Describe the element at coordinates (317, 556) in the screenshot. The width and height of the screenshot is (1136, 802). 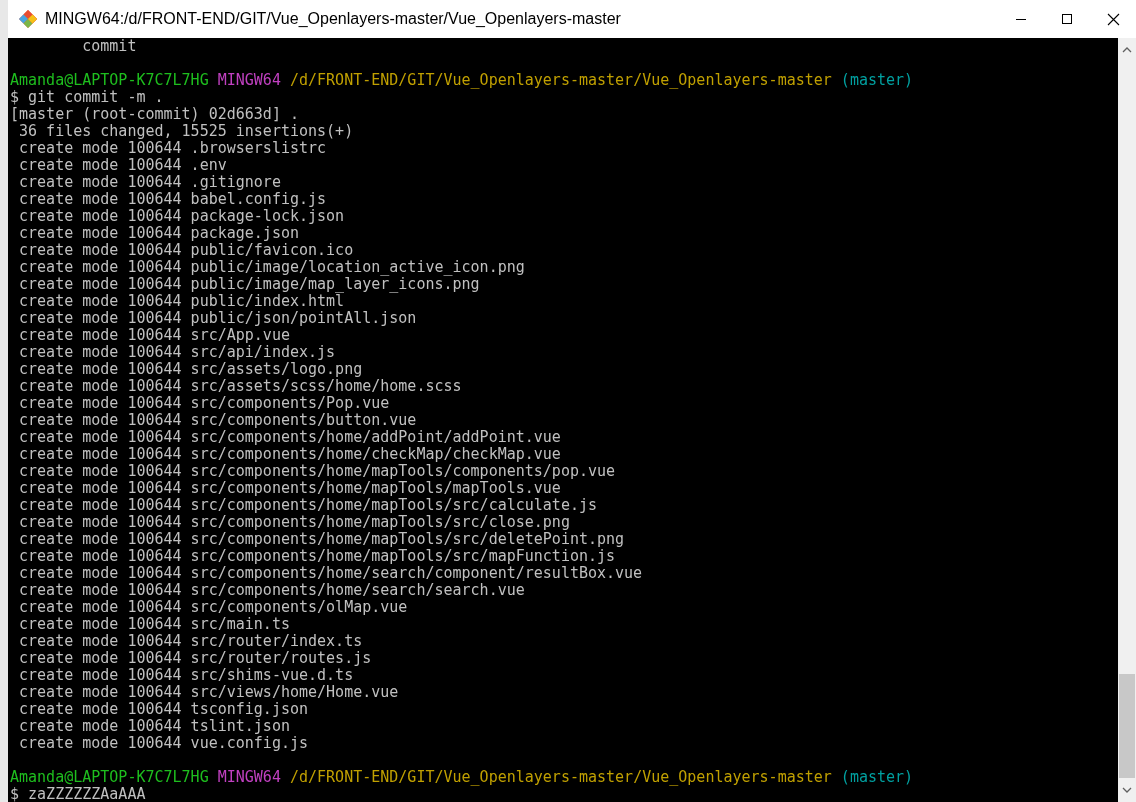
I see `output-line: create mode 100644 src/components/home/mapTools/src/mapFunction.js` at that location.